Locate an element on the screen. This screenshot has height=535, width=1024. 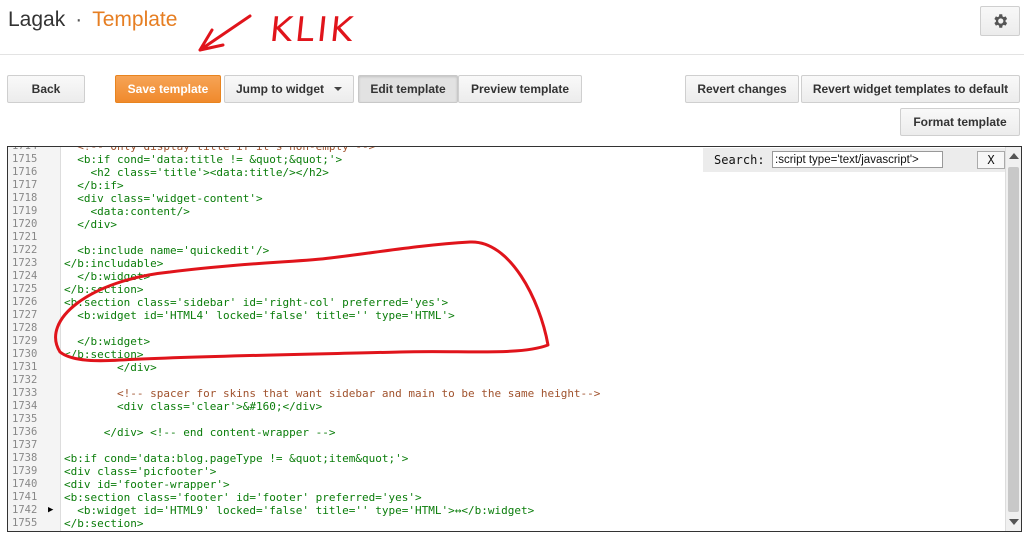
code-text: </b:includable> is located at coordinates (114, 263).